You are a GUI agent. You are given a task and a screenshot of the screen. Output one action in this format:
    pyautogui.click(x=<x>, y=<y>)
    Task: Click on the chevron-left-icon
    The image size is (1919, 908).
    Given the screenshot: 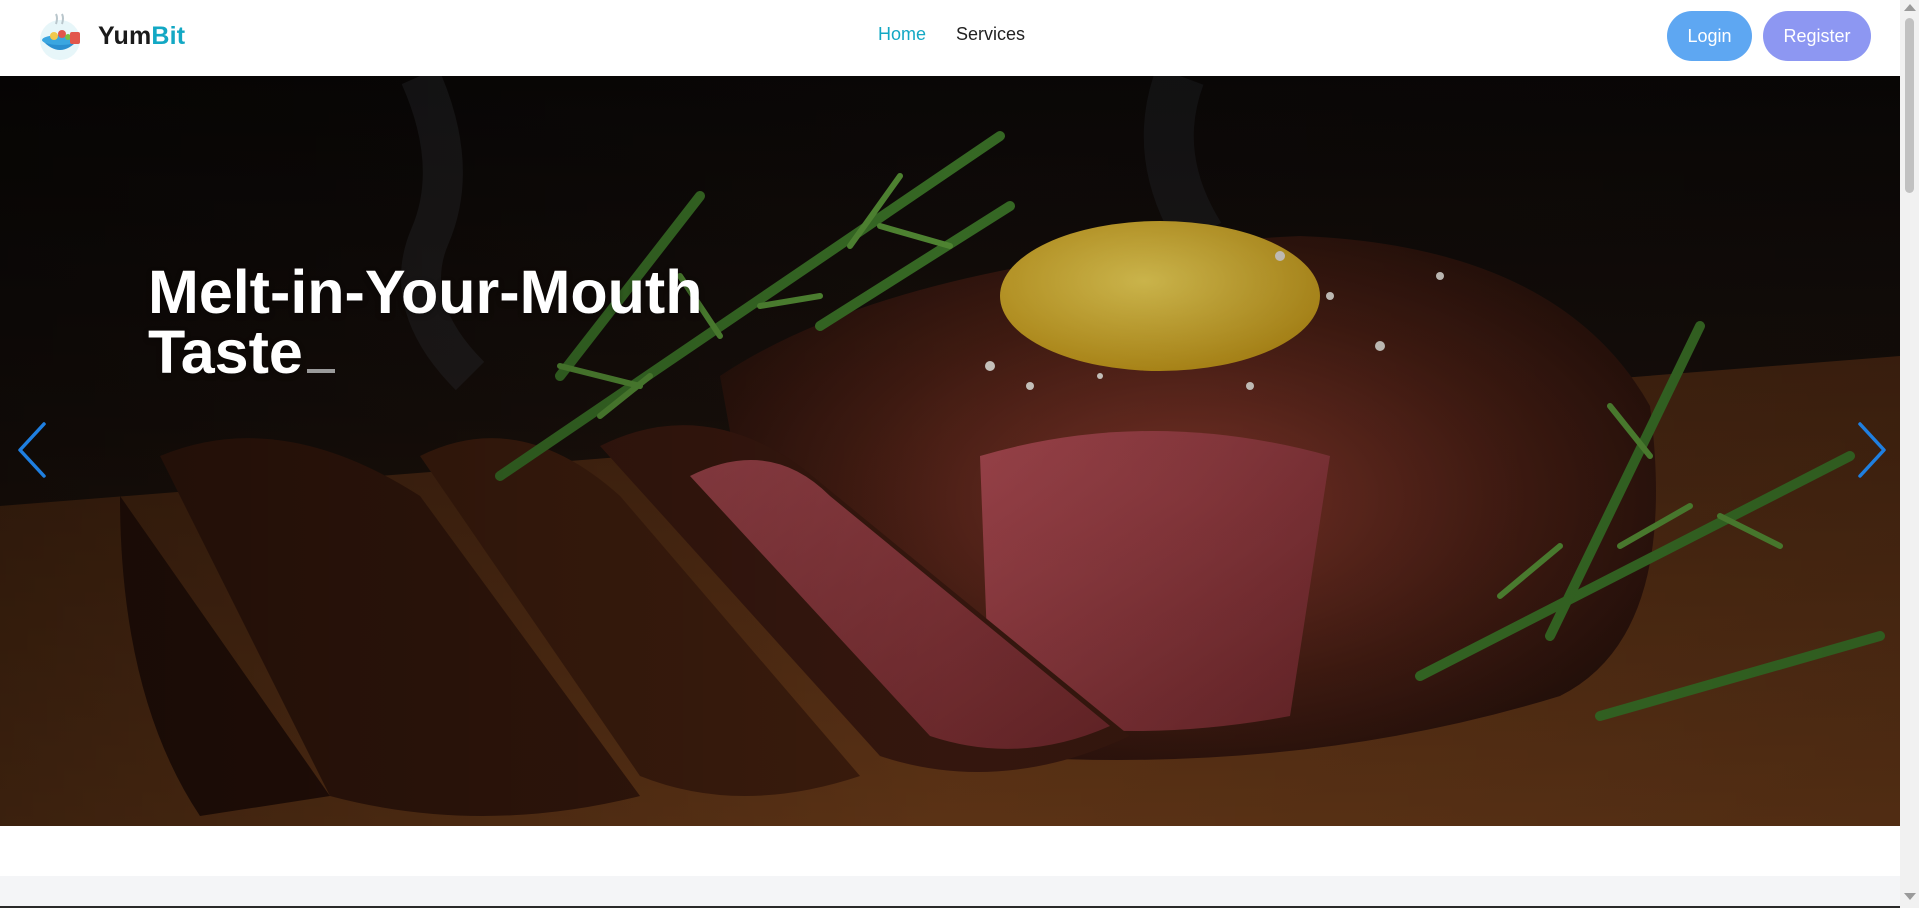 What is the action you would take?
    pyautogui.click(x=32, y=450)
    